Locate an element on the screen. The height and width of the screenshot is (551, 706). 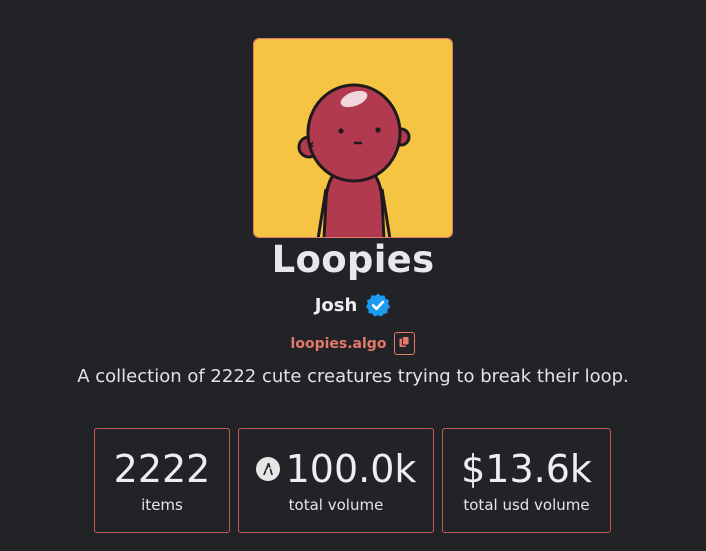
stat-label: total usd volume is located at coordinates (526, 505).